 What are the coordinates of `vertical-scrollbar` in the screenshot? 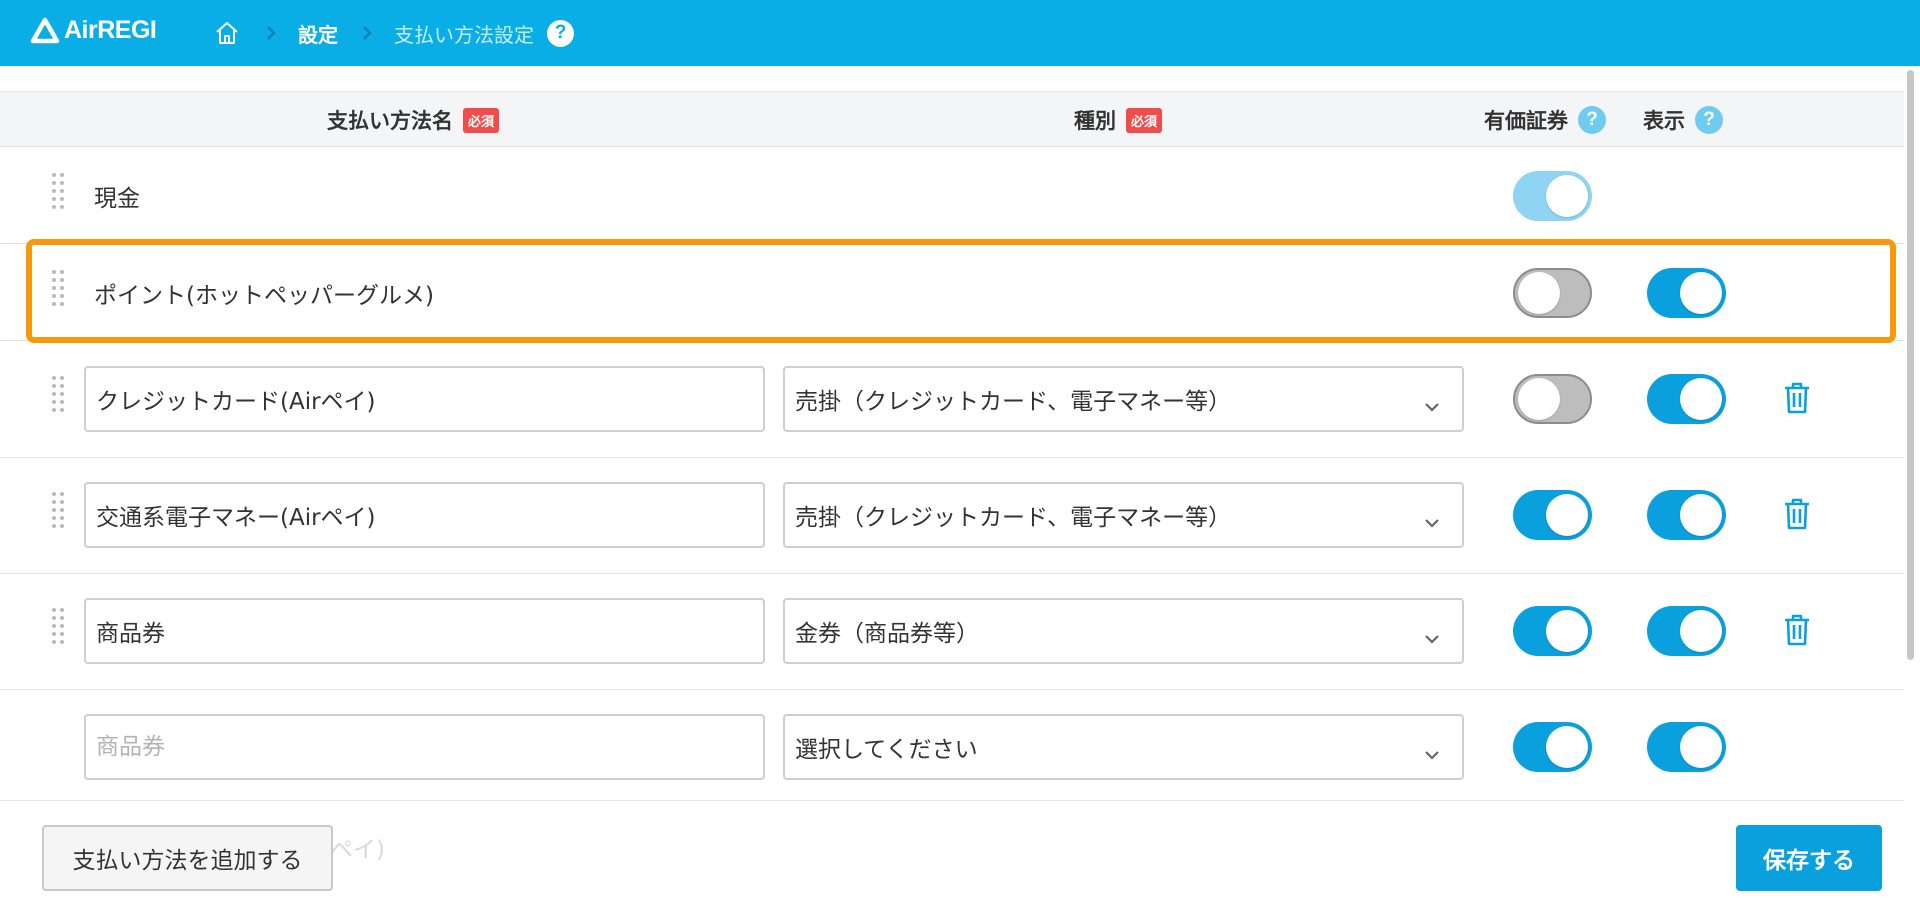 It's located at (1910, 365).